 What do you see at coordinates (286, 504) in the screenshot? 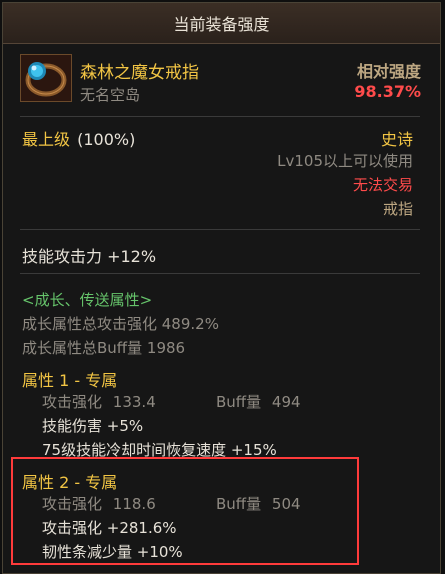
I see `attr2-buff-value: 504` at bounding box center [286, 504].